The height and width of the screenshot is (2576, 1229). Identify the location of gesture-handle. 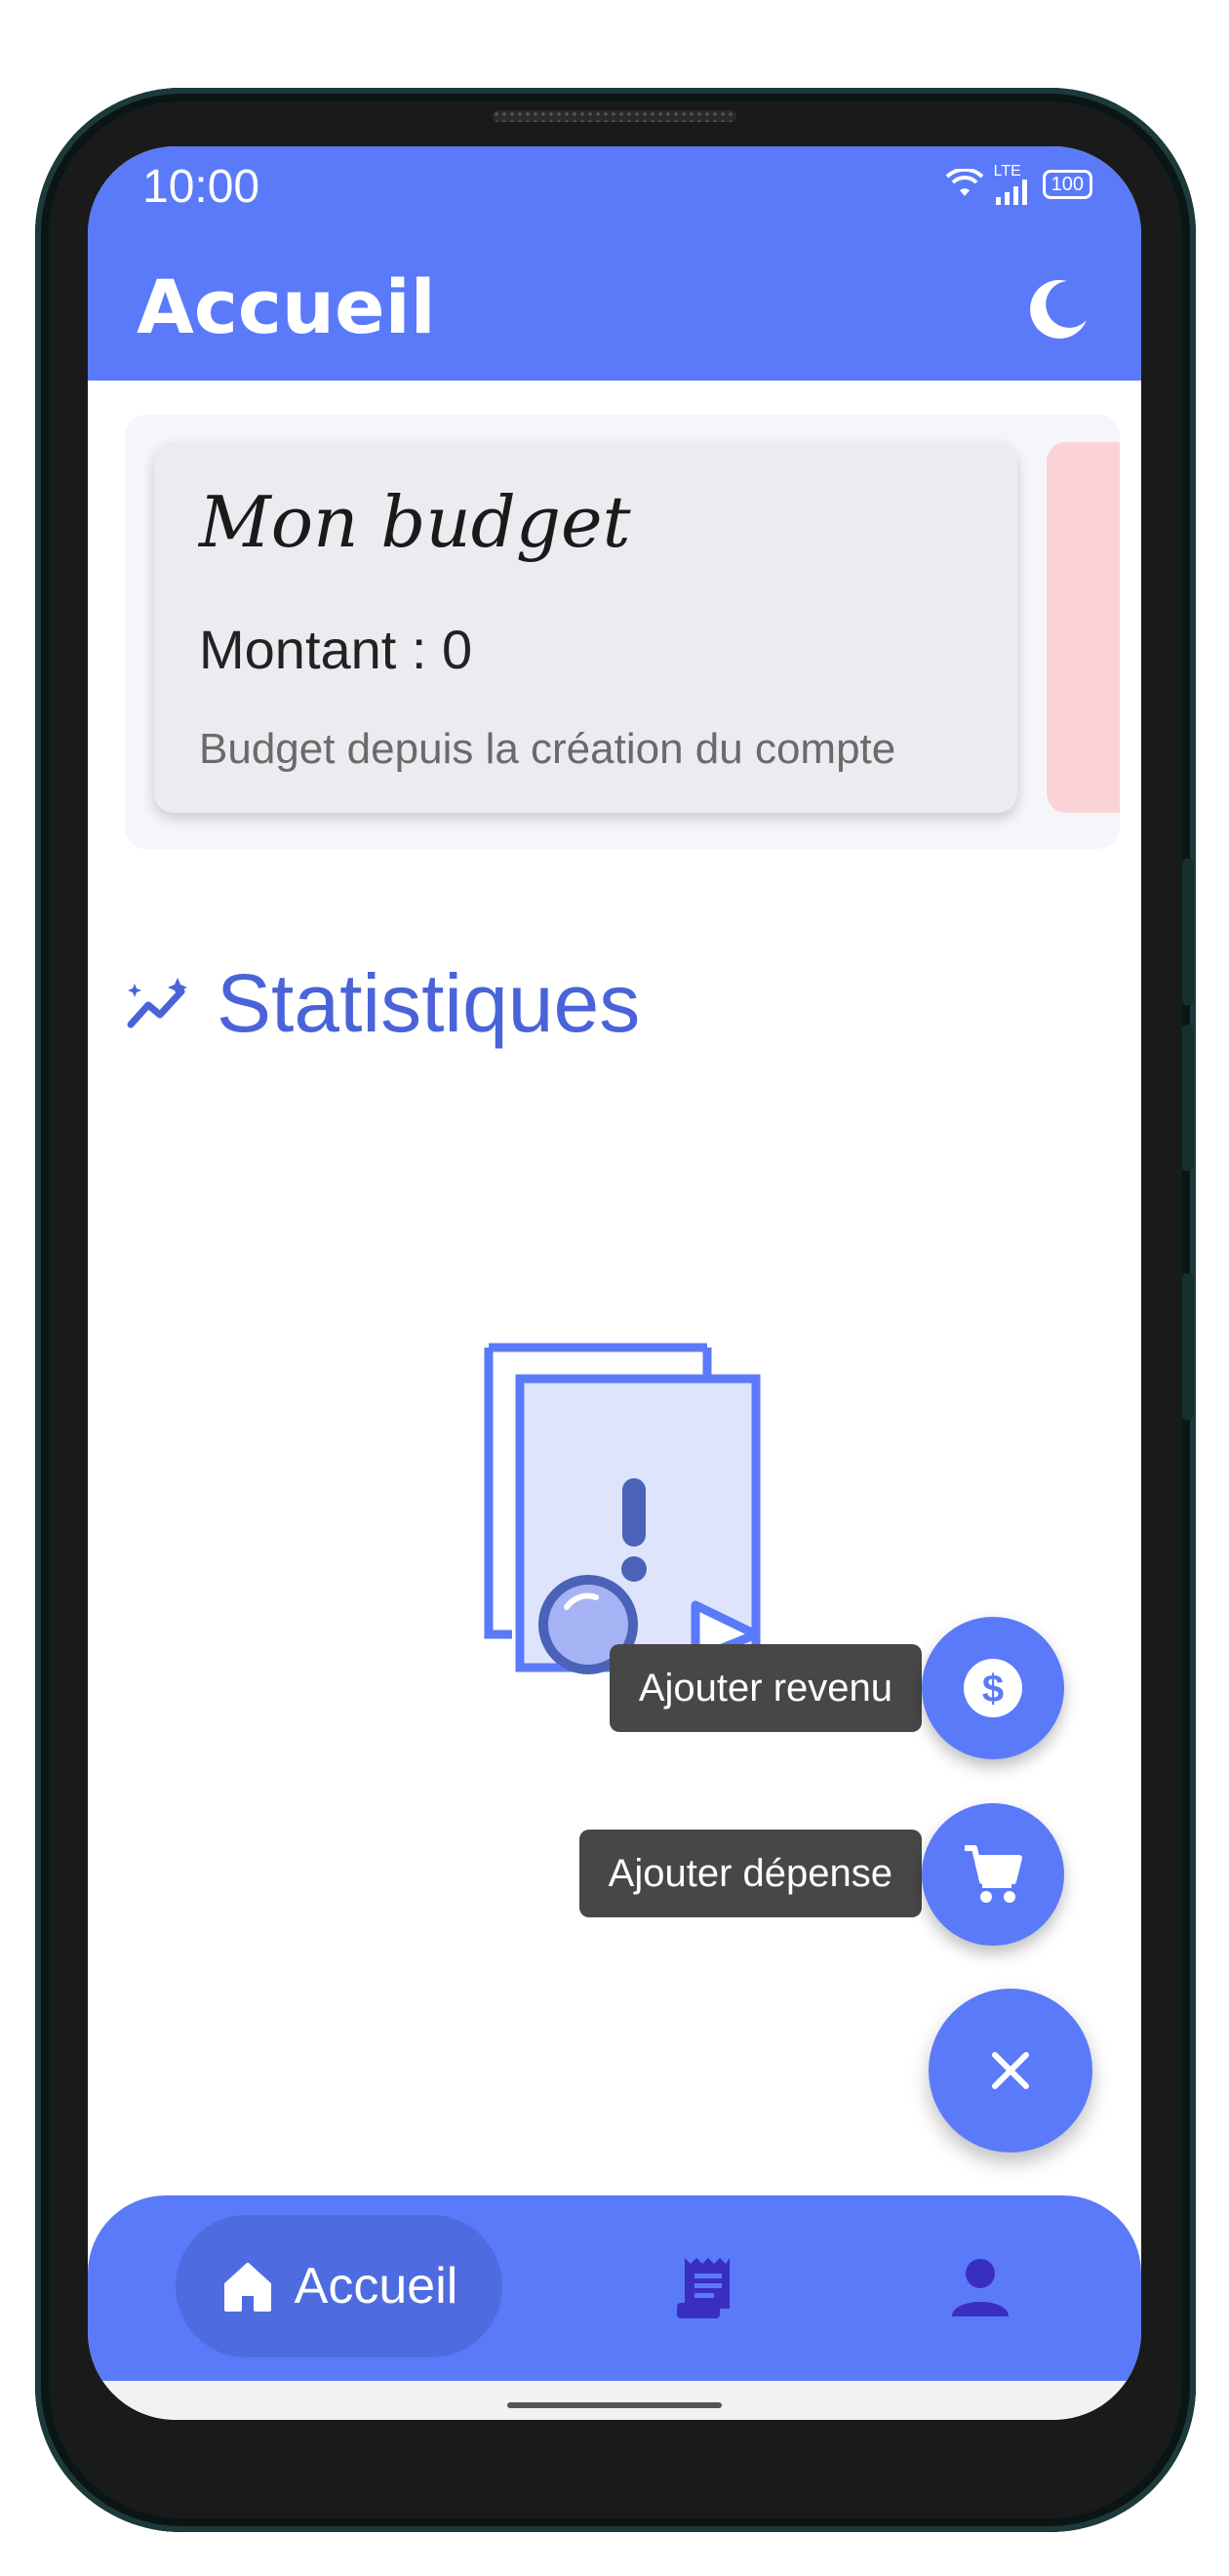
(614, 2405).